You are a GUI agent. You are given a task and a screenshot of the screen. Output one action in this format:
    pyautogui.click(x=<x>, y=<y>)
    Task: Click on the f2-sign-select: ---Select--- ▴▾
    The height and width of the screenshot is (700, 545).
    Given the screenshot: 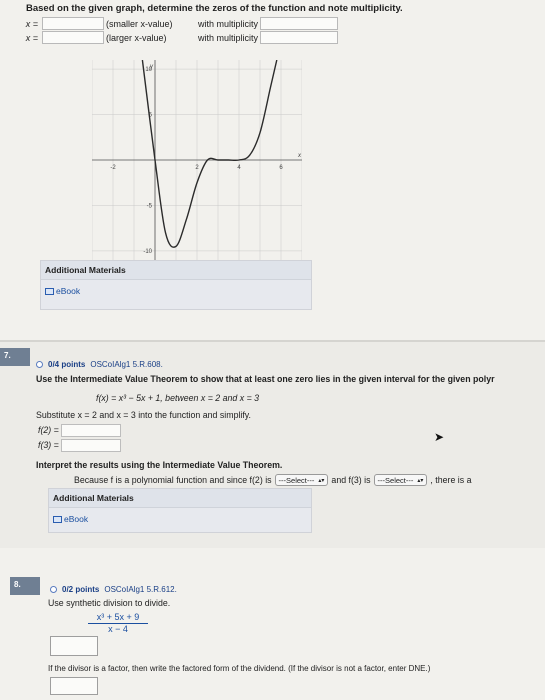 What is the action you would take?
    pyautogui.click(x=301, y=480)
    